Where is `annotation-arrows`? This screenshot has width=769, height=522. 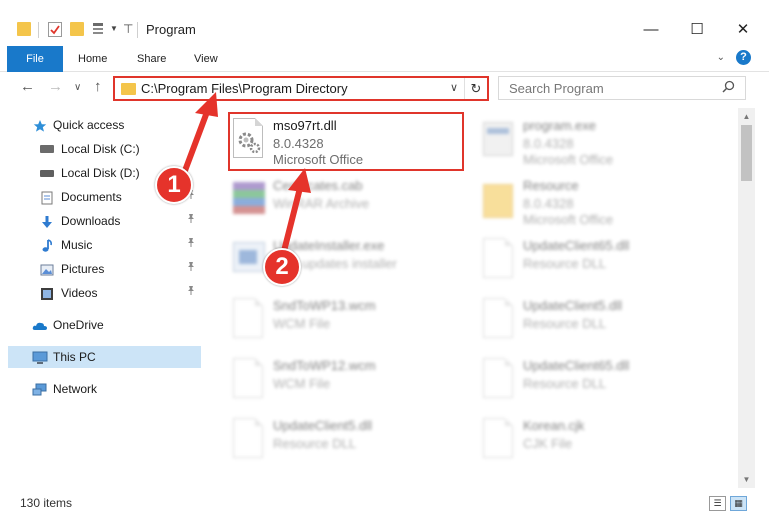
annotation-arrows is located at coordinates (245, 175).